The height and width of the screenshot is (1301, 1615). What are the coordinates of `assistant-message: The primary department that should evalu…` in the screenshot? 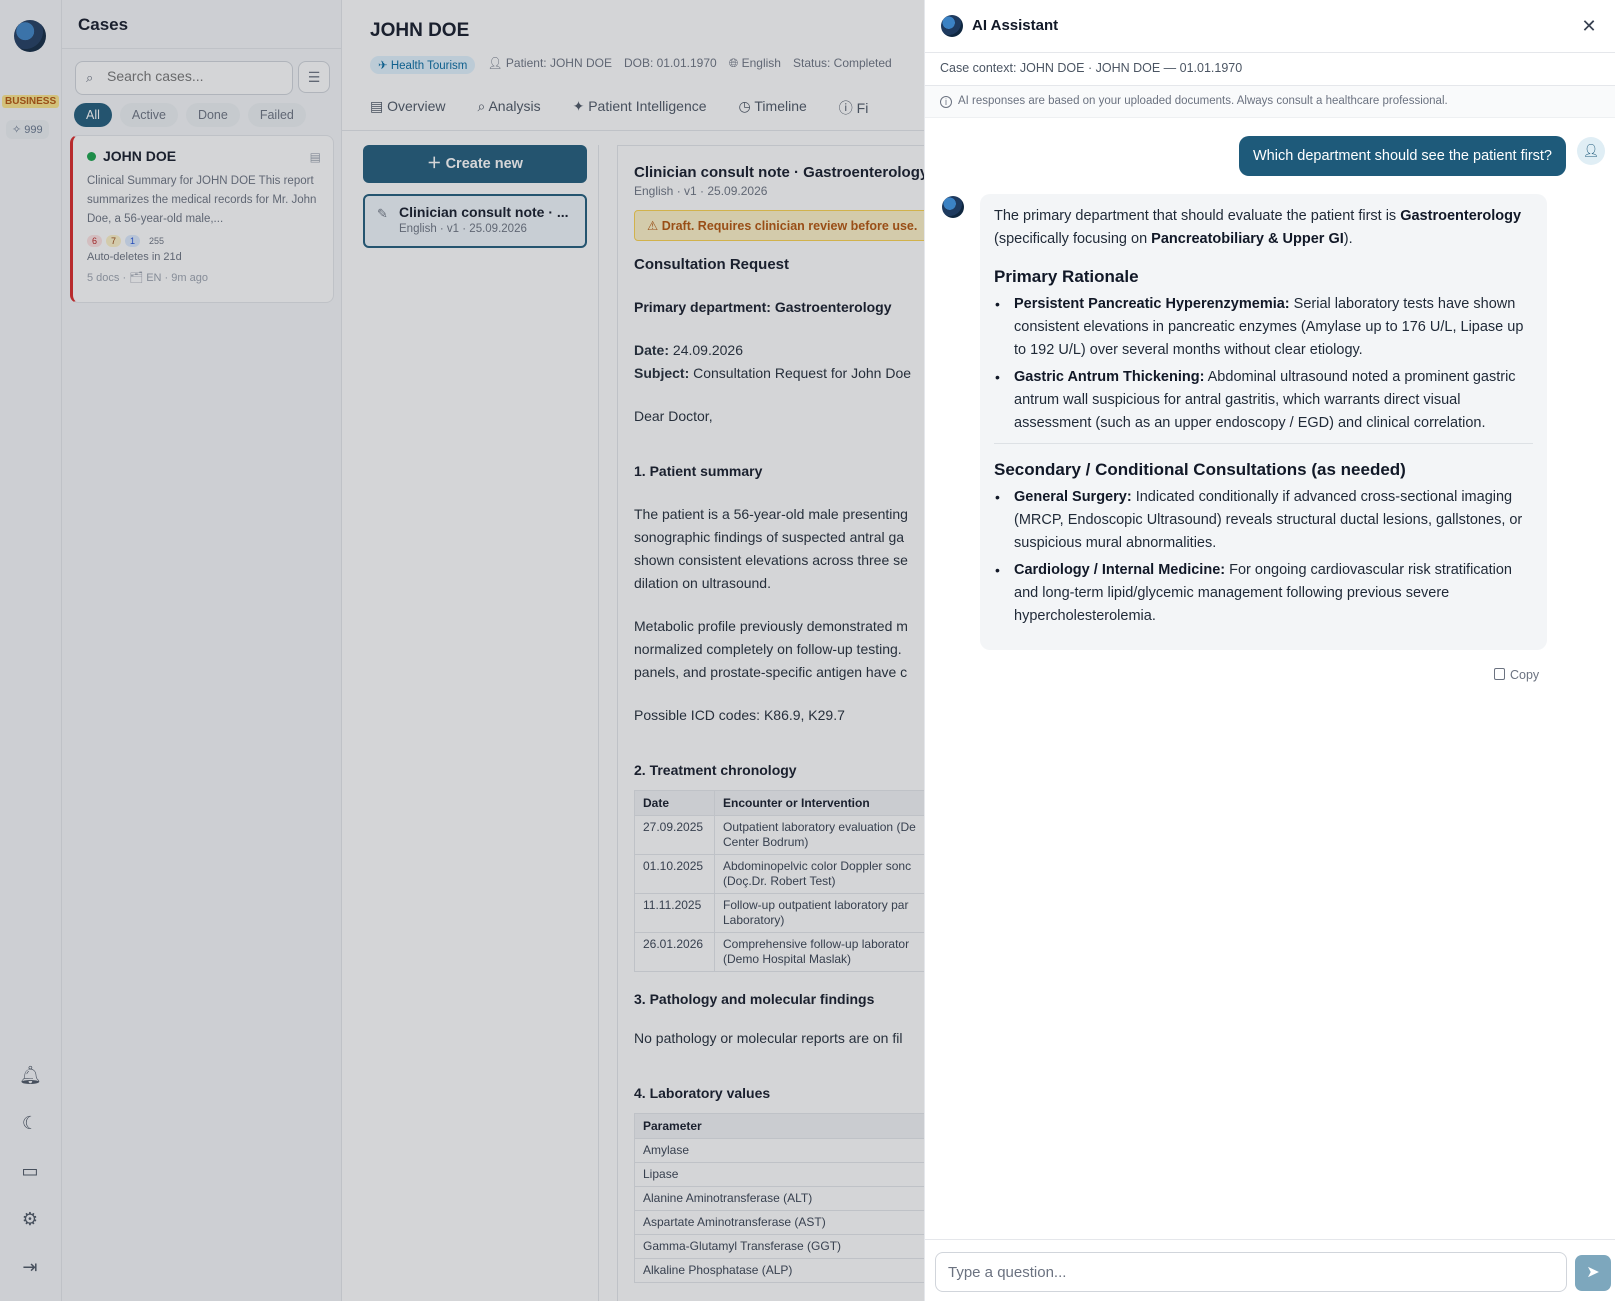 It's located at (1263, 422).